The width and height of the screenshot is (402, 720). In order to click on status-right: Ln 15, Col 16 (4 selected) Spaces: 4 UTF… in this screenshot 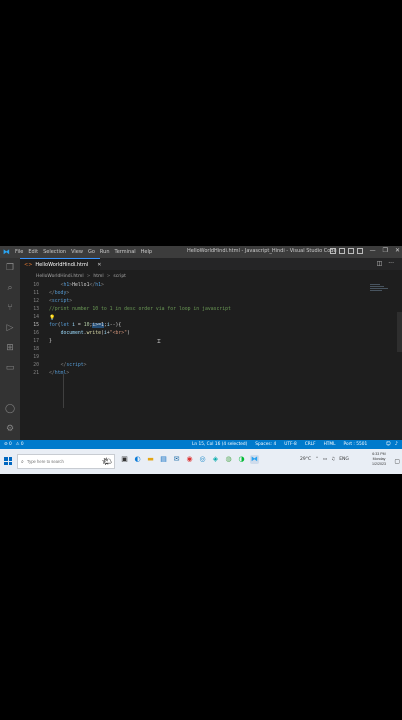, I will do `click(279, 444)`.